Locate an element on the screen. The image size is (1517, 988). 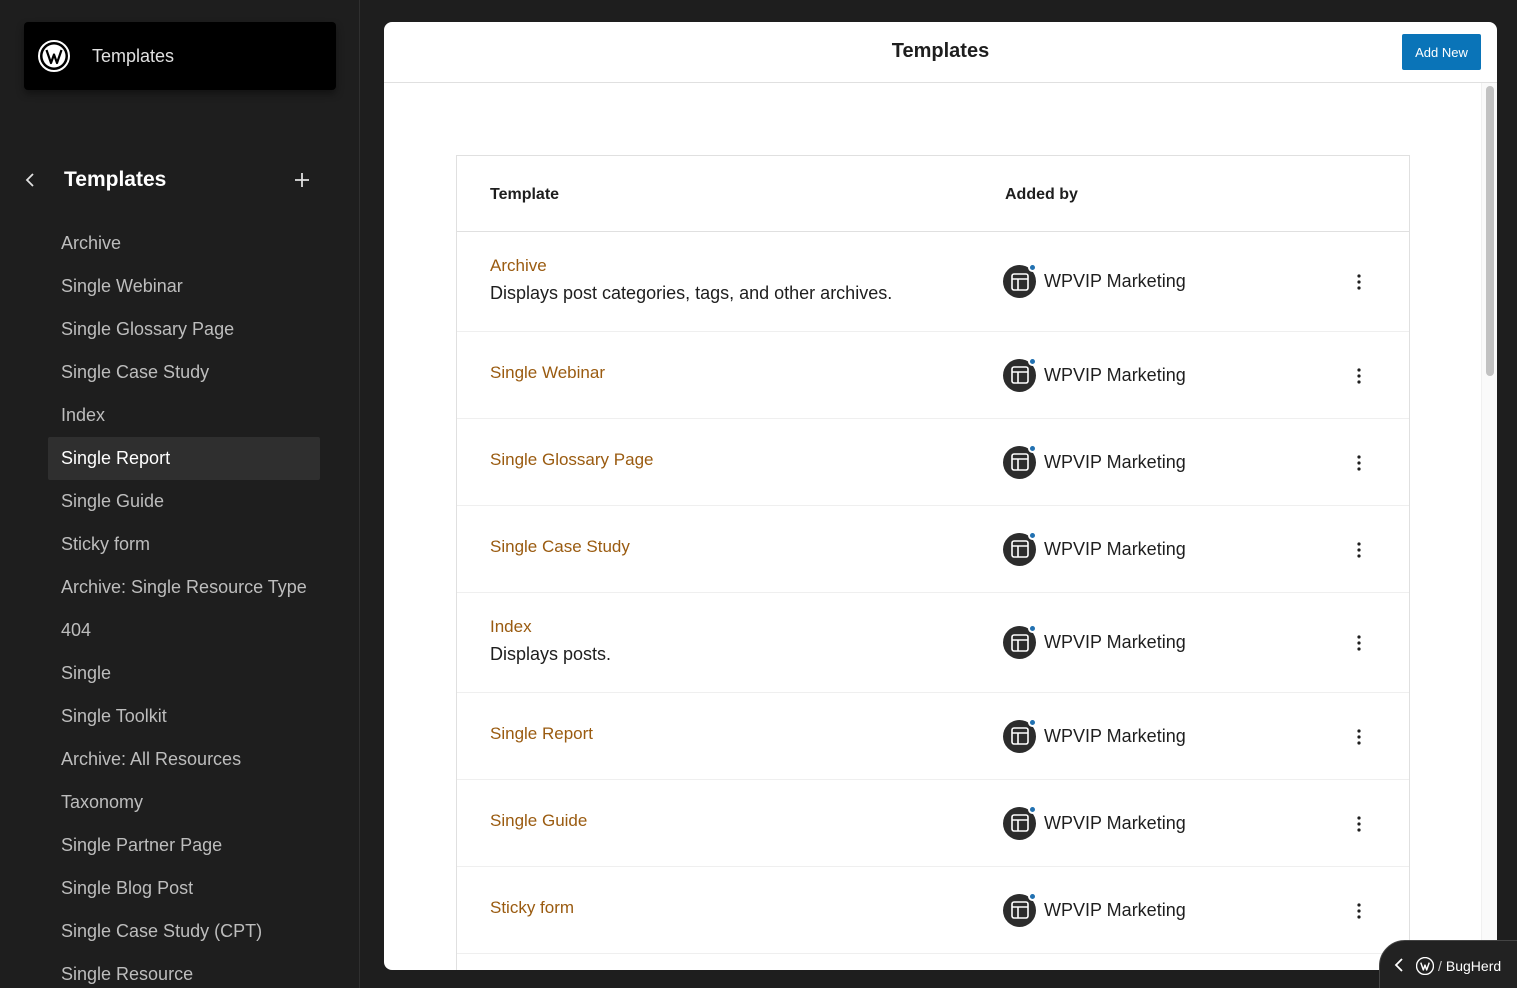
page-title: Templates is located at coordinates (940, 51).